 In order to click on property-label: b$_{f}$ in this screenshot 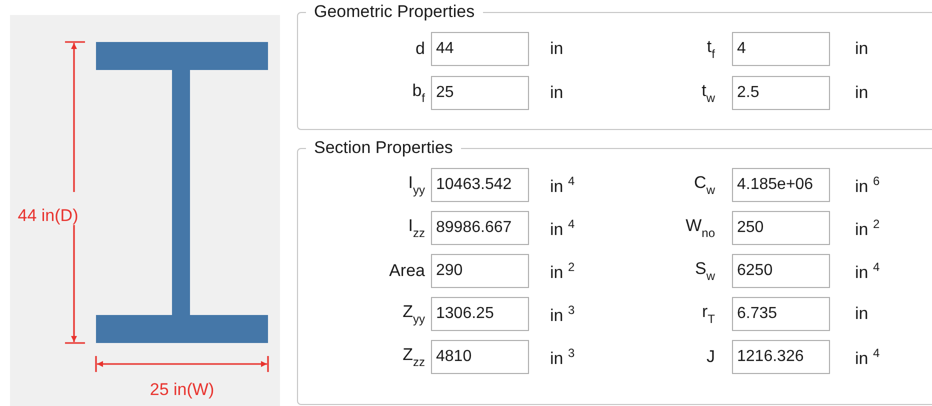, I will do `click(418, 93)`.